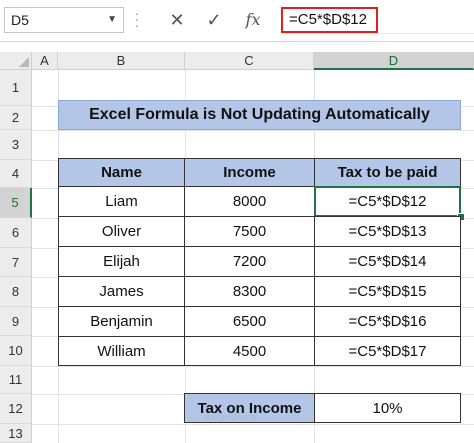 The width and height of the screenshot is (474, 443). I want to click on drag-handle-icon: · · ·, so click(137, 19).